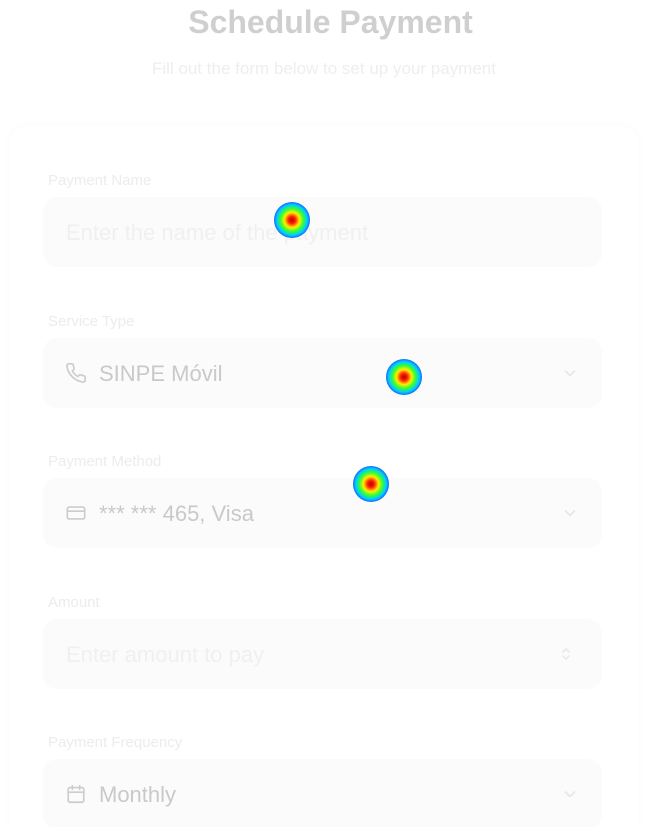 This screenshot has width=661, height=827. Describe the element at coordinates (91, 321) in the screenshot. I see `service-type-label: Service Type` at that location.